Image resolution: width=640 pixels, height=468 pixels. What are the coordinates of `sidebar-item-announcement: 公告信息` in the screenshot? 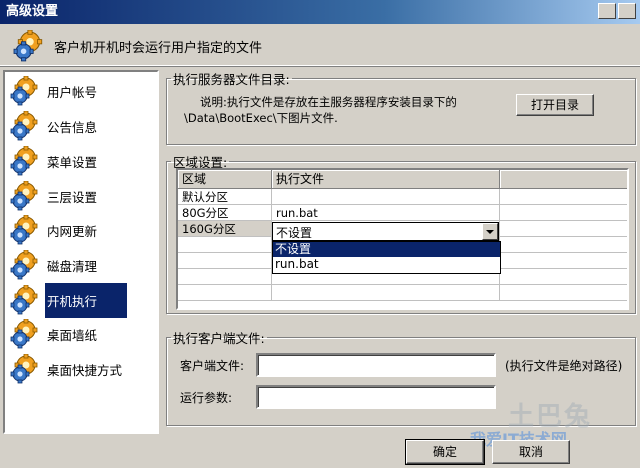 It's located at (81, 126).